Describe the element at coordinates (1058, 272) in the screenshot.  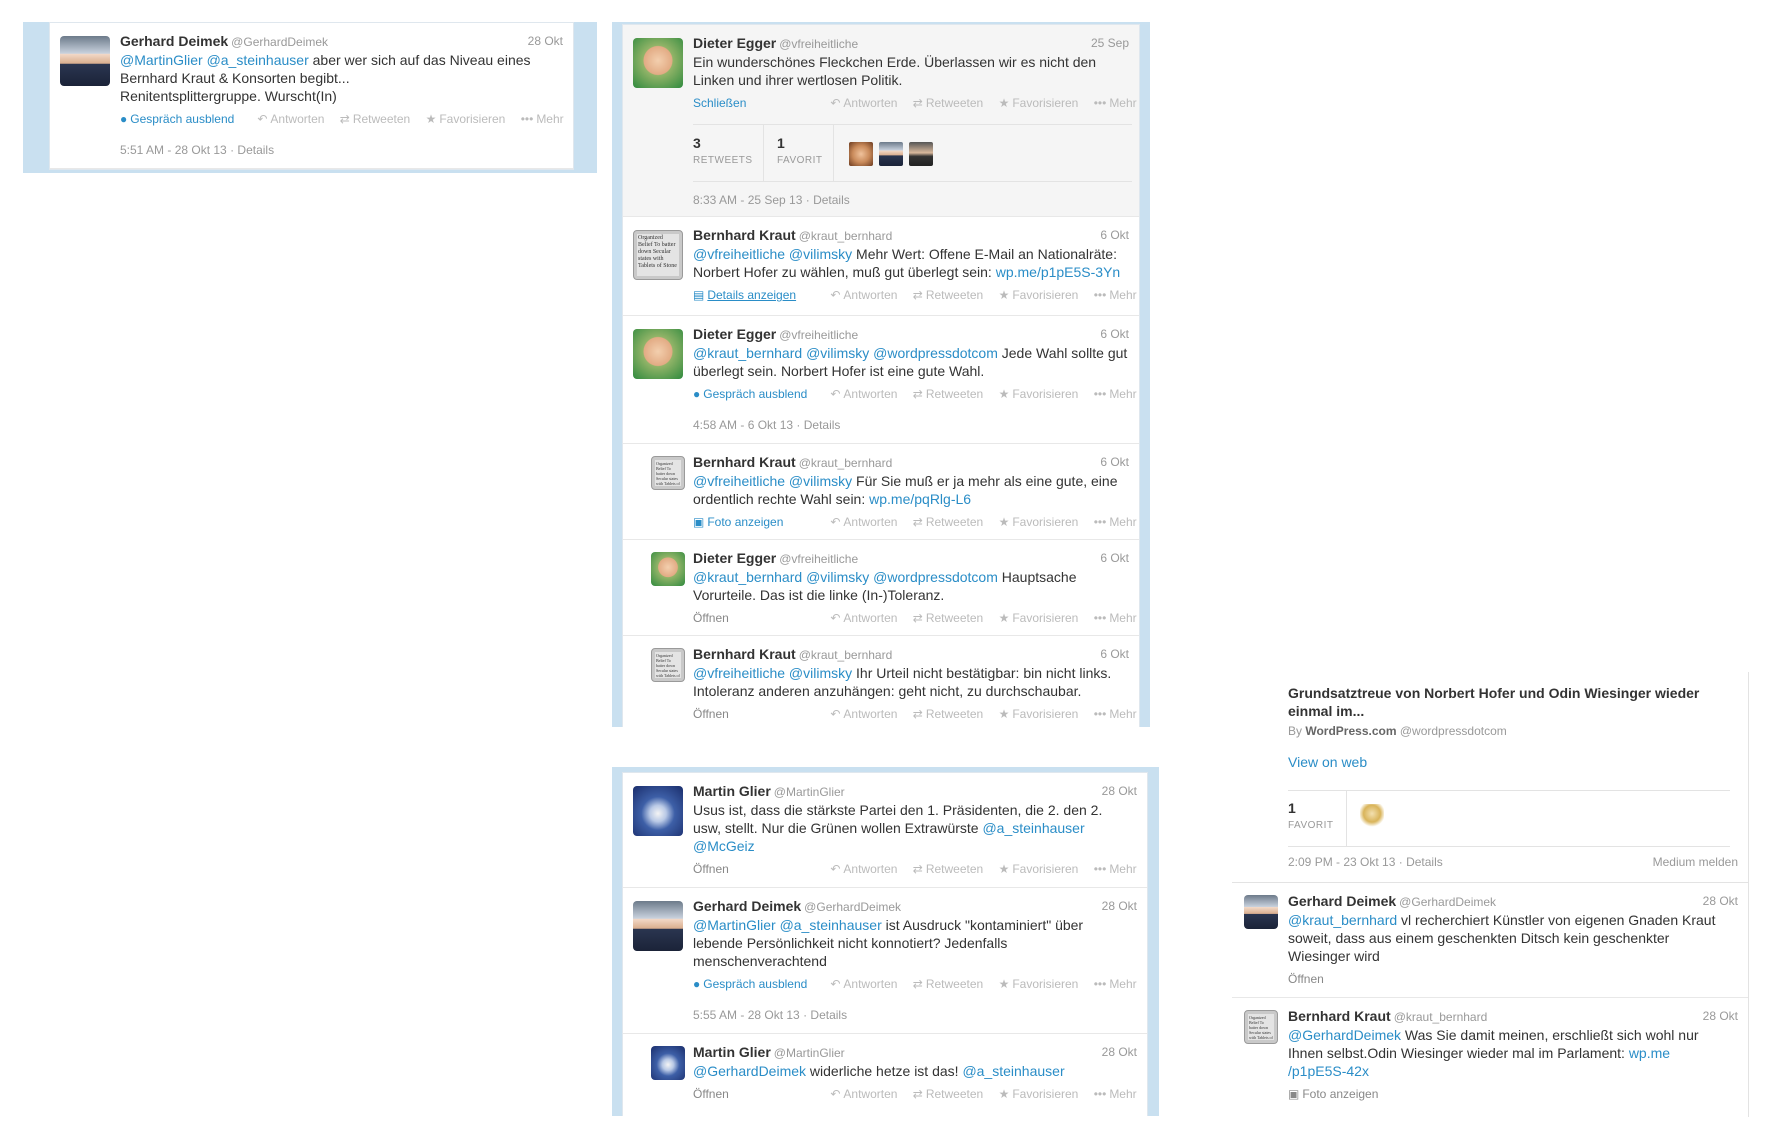
I see `tweet-link: wp.me/p1pE5S-3Yn` at that location.